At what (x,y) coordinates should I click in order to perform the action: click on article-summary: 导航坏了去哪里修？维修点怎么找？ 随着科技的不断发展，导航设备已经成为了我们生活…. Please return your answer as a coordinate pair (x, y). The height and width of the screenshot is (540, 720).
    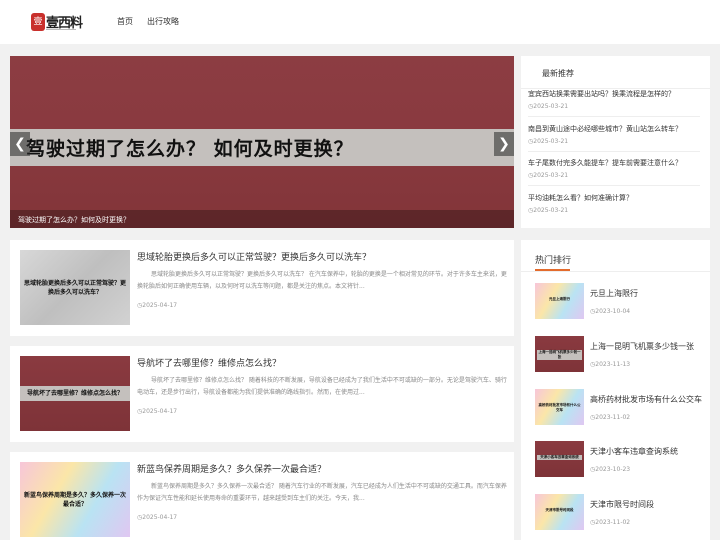
    Looking at the image, I should click on (322, 386).